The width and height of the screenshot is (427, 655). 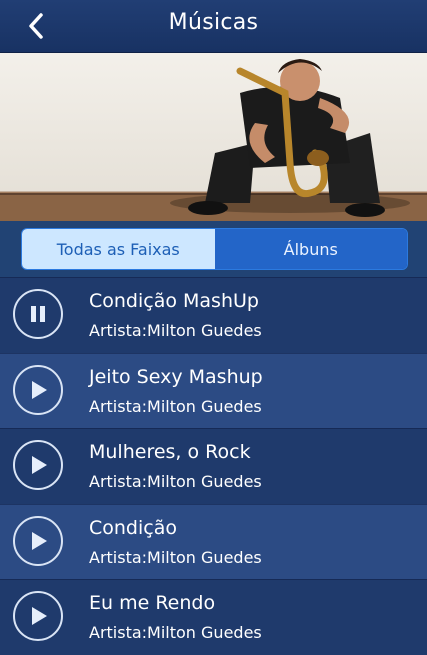 I want to click on tab-albums: Álbuns, so click(x=310, y=249).